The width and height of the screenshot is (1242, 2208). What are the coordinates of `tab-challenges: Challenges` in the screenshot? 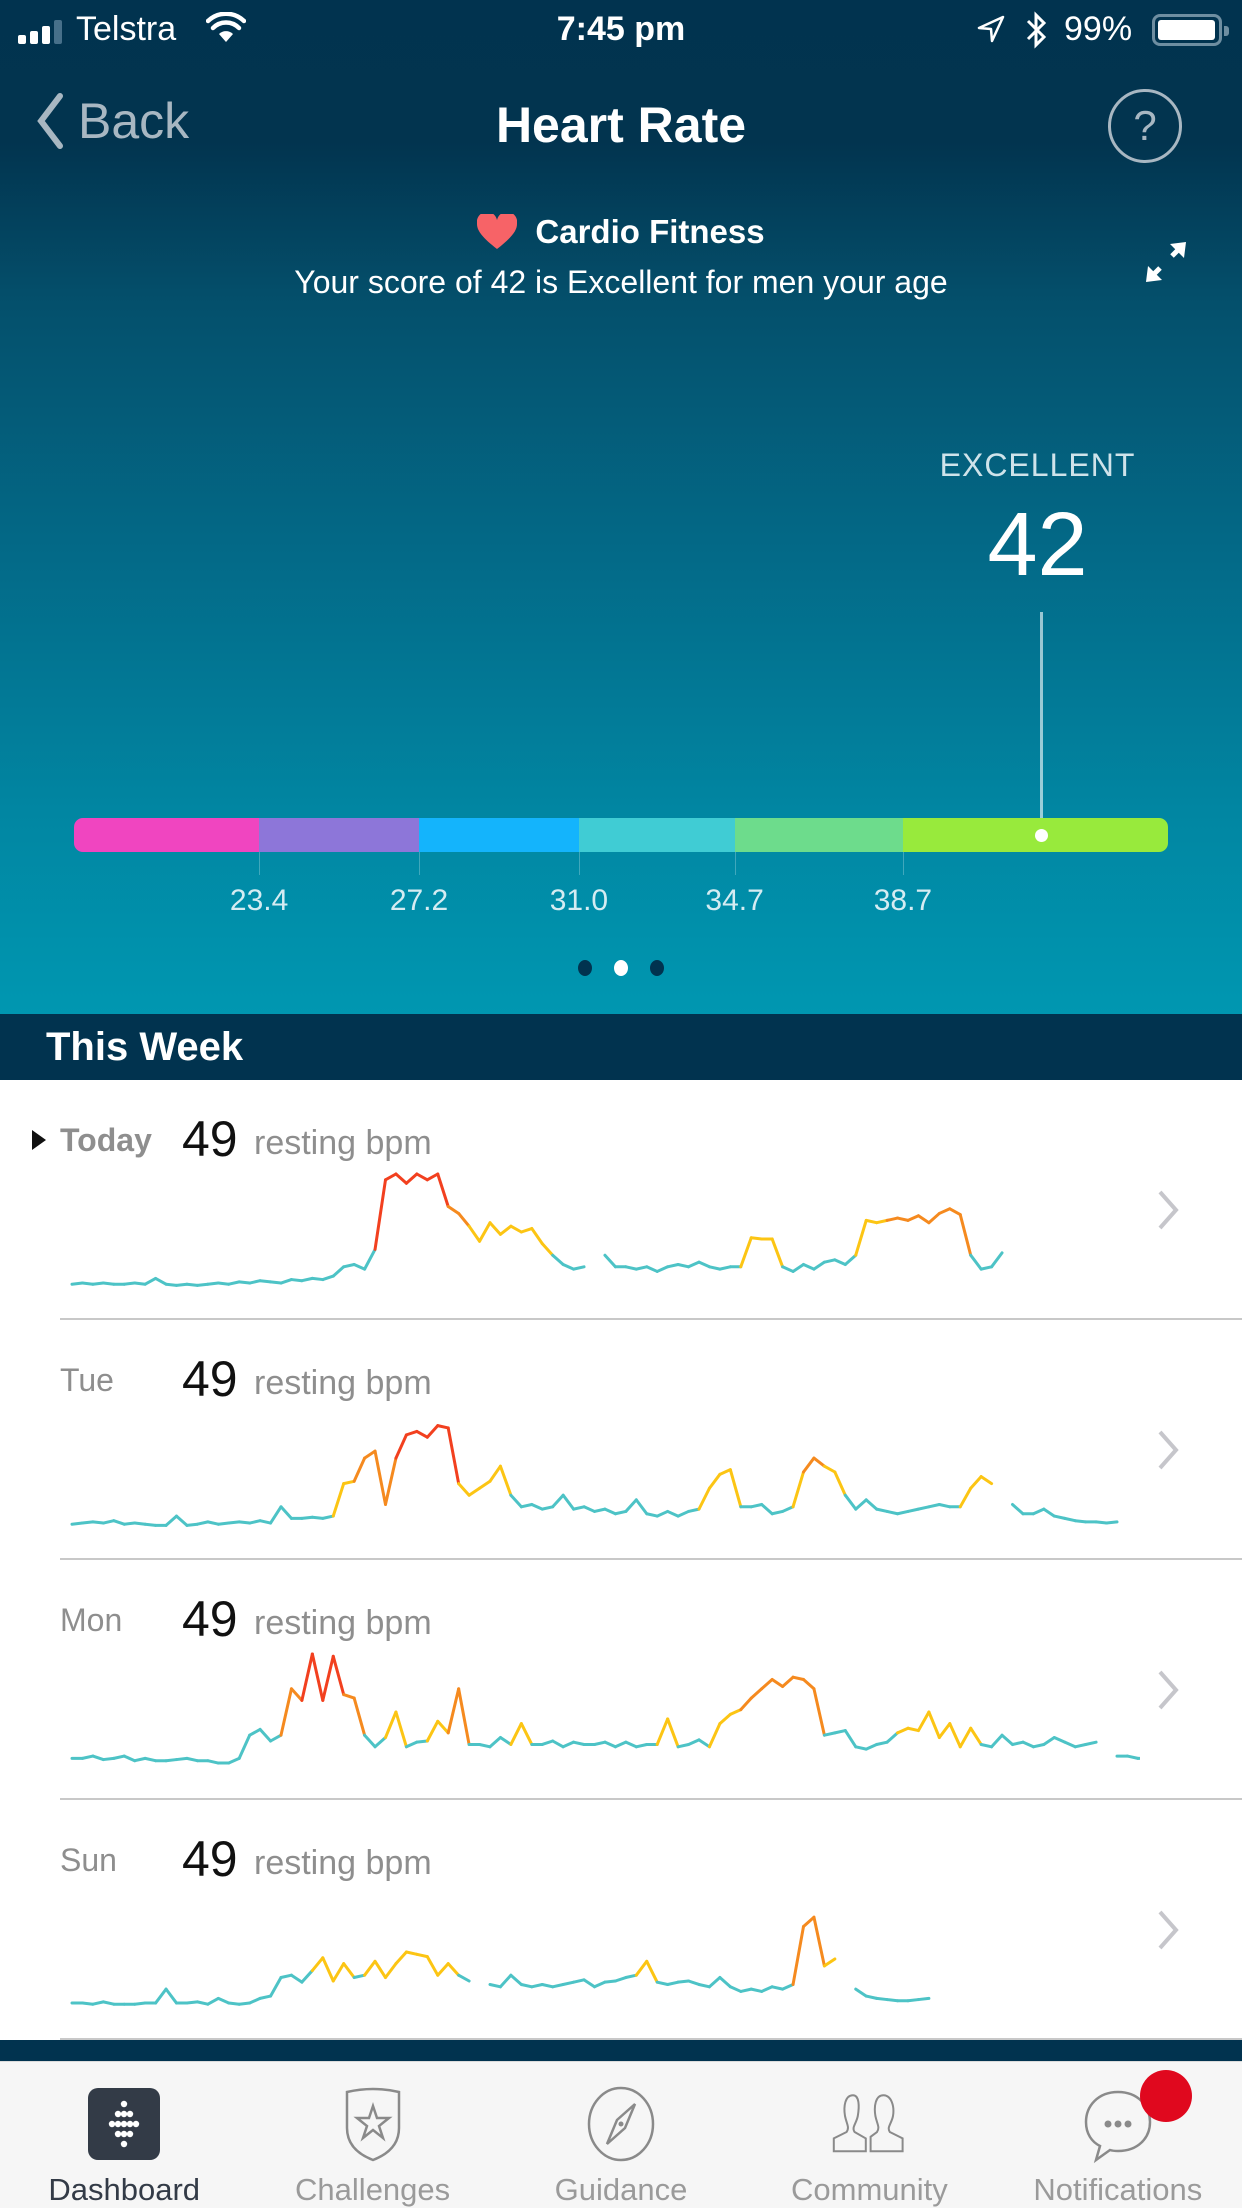 It's located at (372, 2135).